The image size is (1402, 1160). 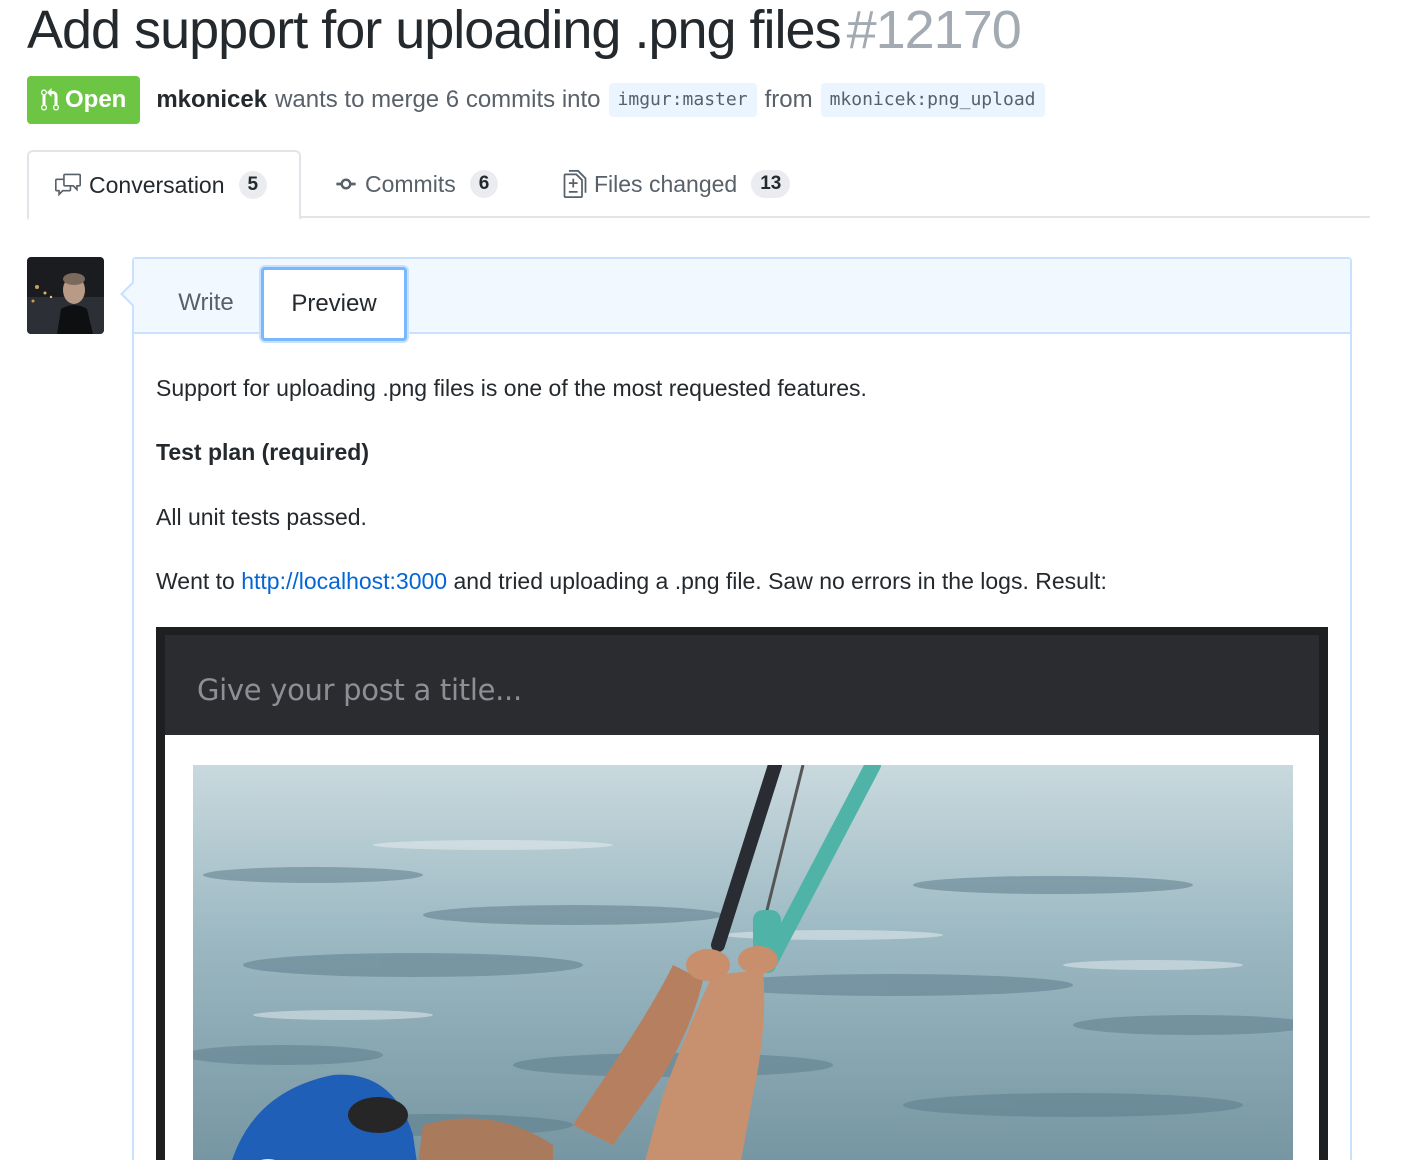 I want to click on git-pull-request-icon, so click(x=50, y=99).